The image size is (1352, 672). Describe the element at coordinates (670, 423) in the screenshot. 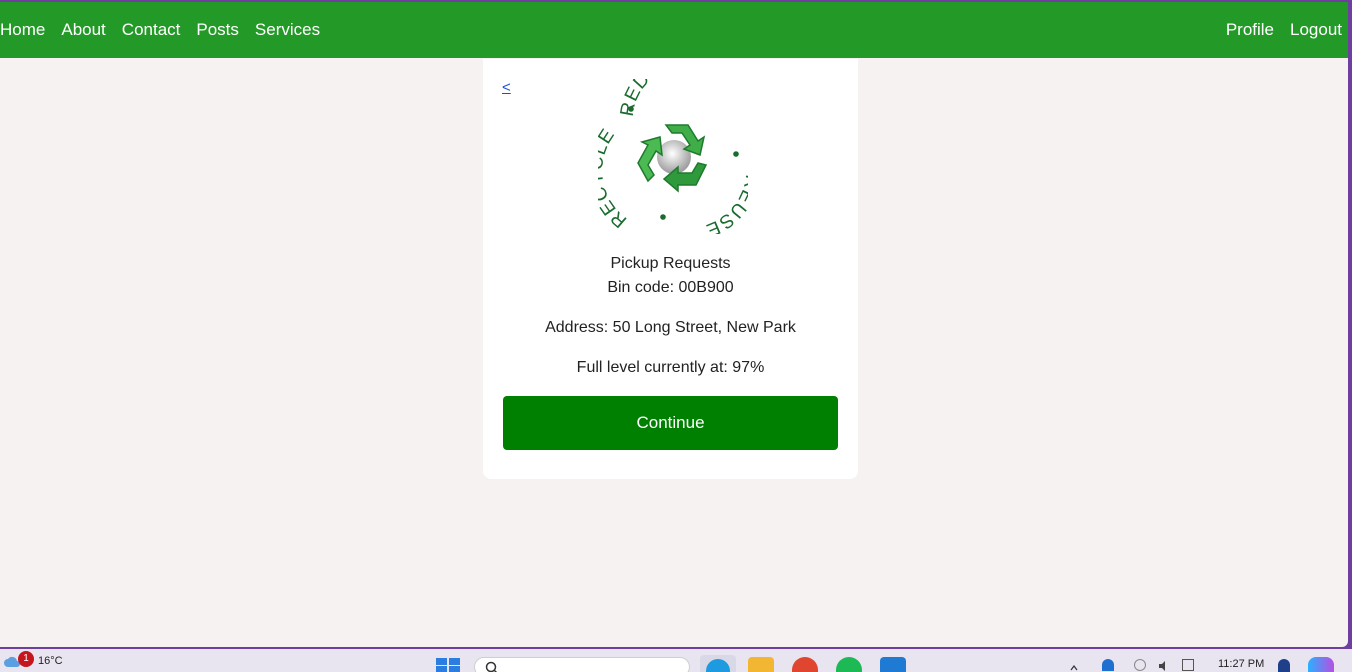

I see `continue-button: Continue` at that location.